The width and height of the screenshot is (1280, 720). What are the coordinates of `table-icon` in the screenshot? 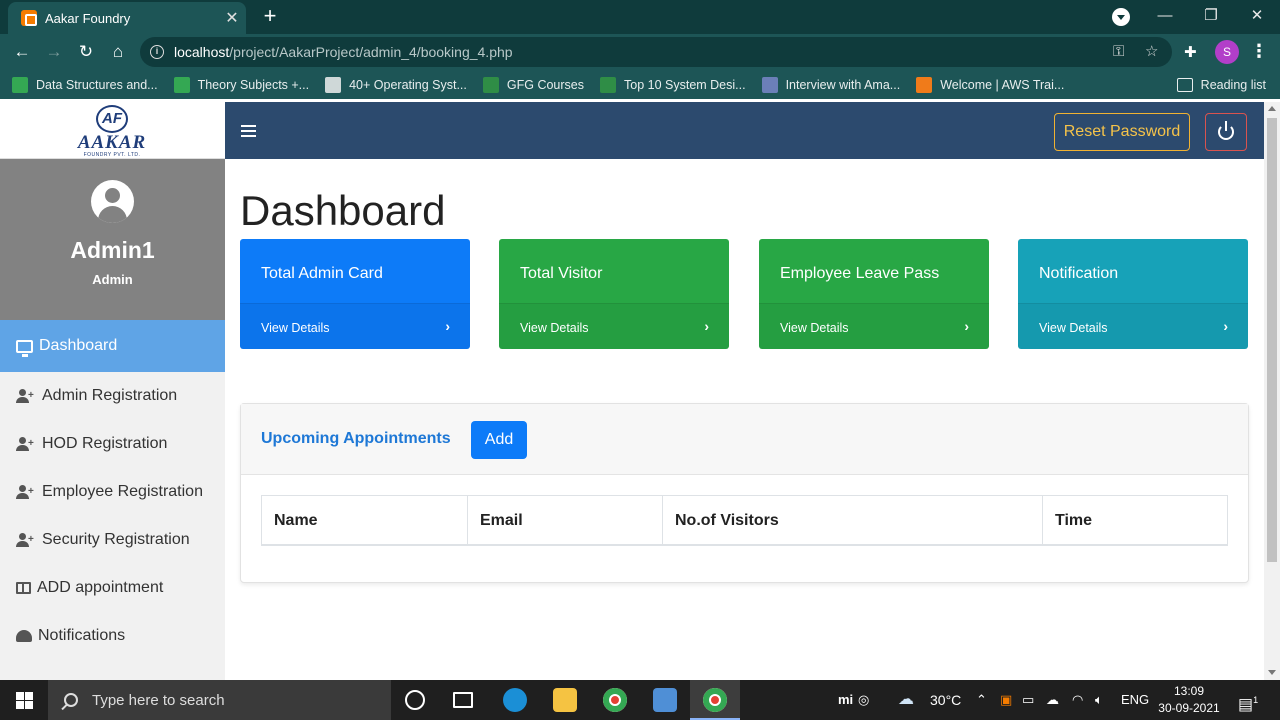 It's located at (23, 588).